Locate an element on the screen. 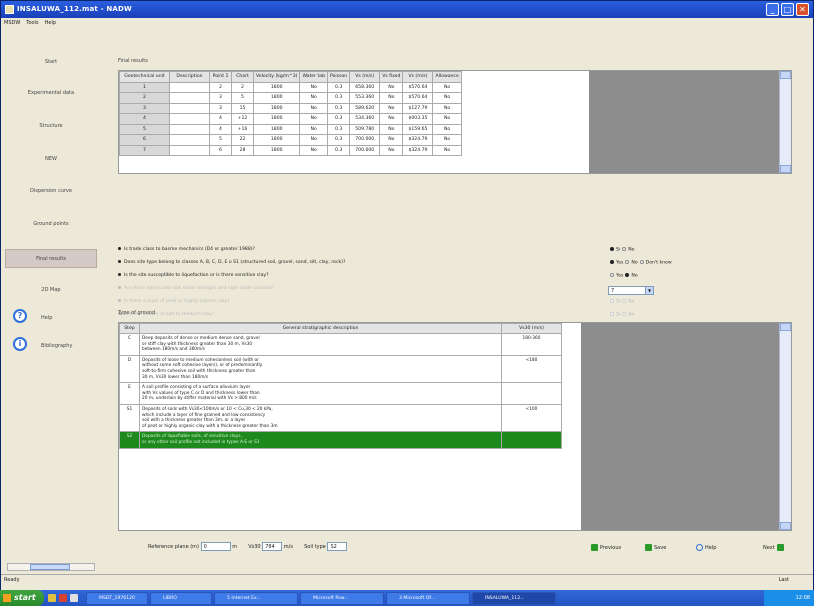  menu-tools: Tools is located at coordinates (32, 23).